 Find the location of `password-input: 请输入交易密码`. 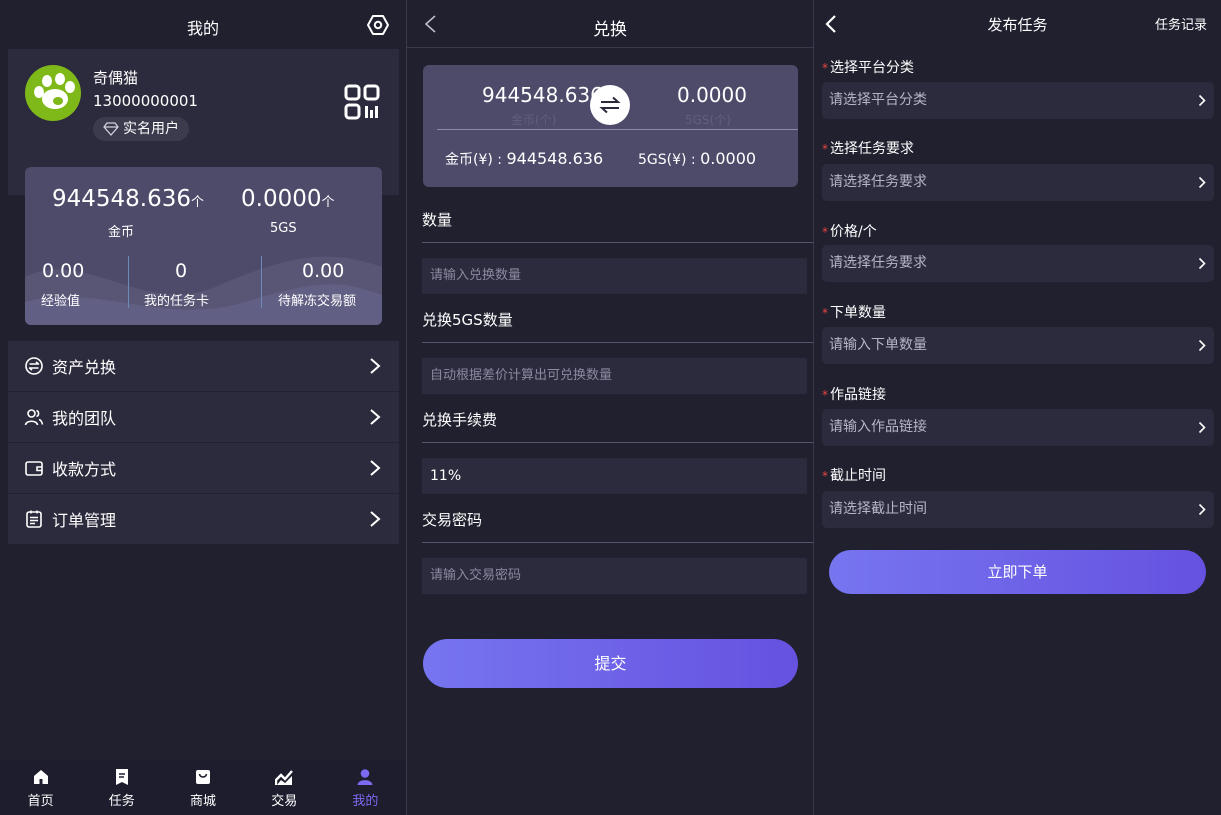

password-input: 请输入交易密码 is located at coordinates (614, 576).